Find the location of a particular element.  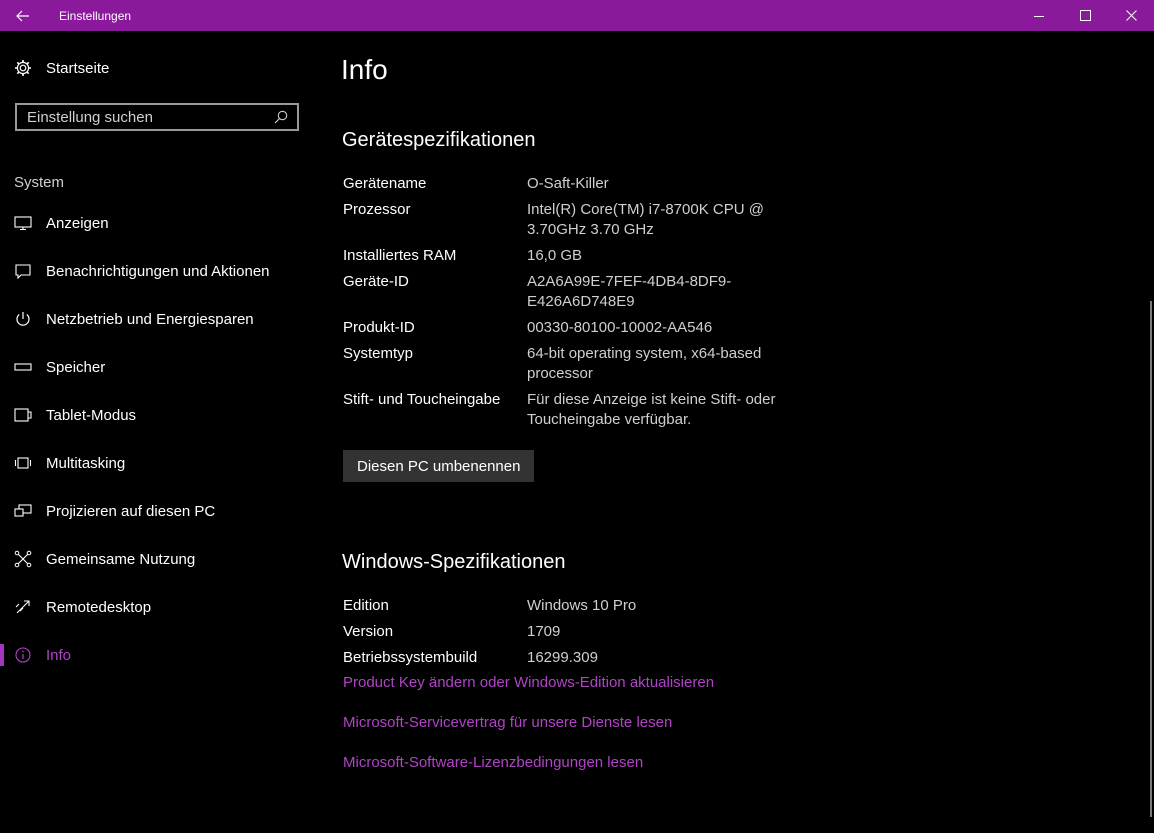

page-title: Info is located at coordinates (364, 69).